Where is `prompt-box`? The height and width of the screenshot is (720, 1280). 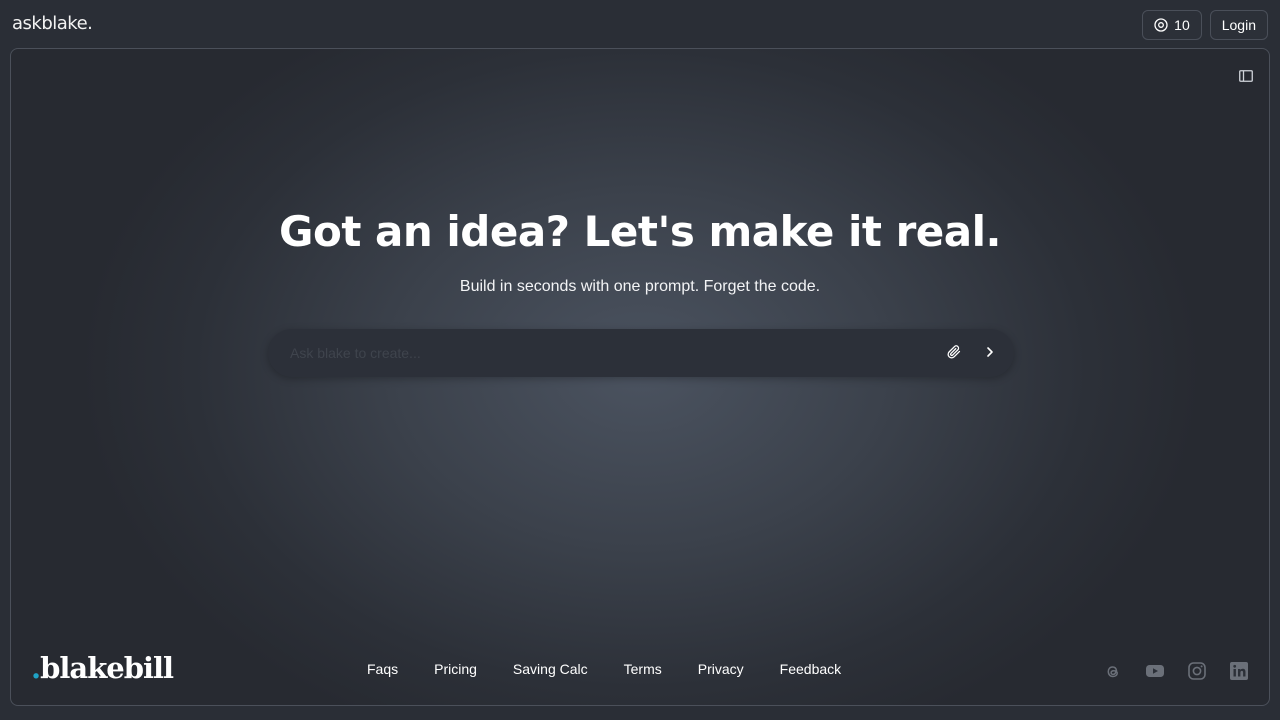
prompt-box is located at coordinates (641, 353).